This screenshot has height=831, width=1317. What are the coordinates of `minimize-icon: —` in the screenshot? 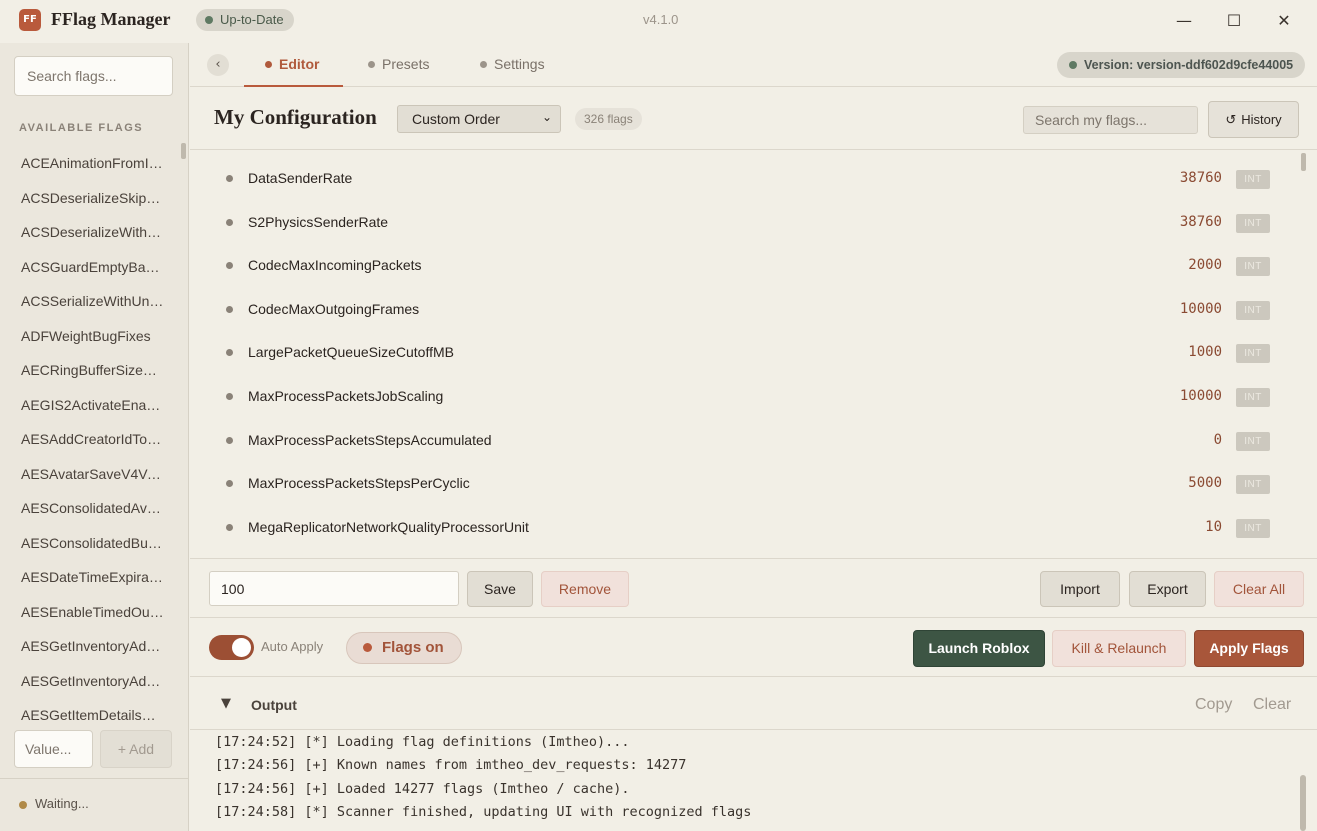 It's located at (1184, 20).